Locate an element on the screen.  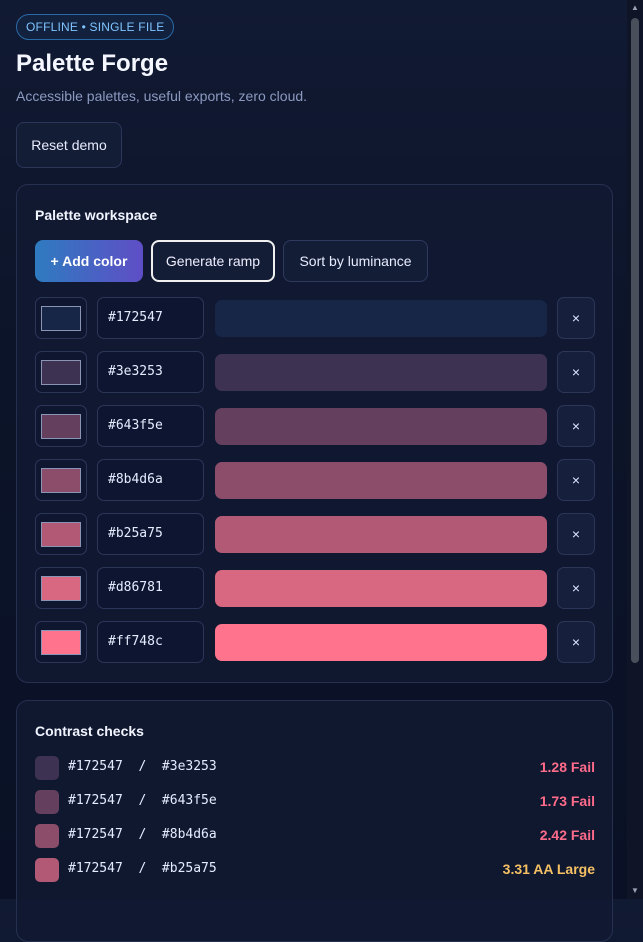
contrast-result: 3.31 AA Large is located at coordinates (548, 869).